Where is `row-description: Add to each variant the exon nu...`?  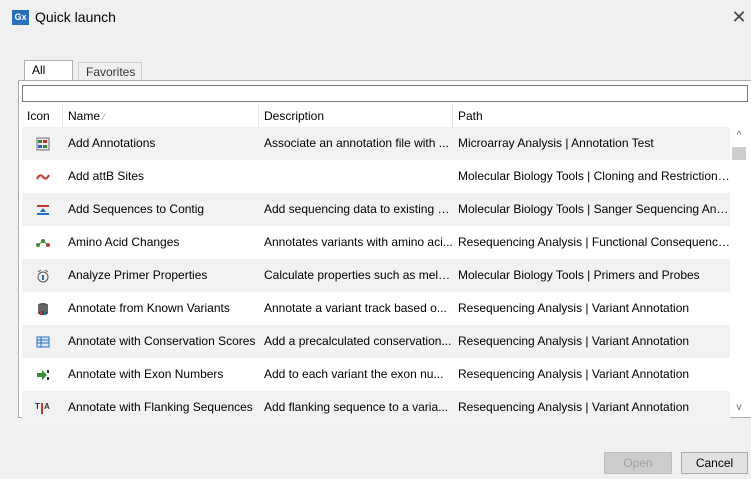
row-description: Add to each variant the exon nu... is located at coordinates (354, 374).